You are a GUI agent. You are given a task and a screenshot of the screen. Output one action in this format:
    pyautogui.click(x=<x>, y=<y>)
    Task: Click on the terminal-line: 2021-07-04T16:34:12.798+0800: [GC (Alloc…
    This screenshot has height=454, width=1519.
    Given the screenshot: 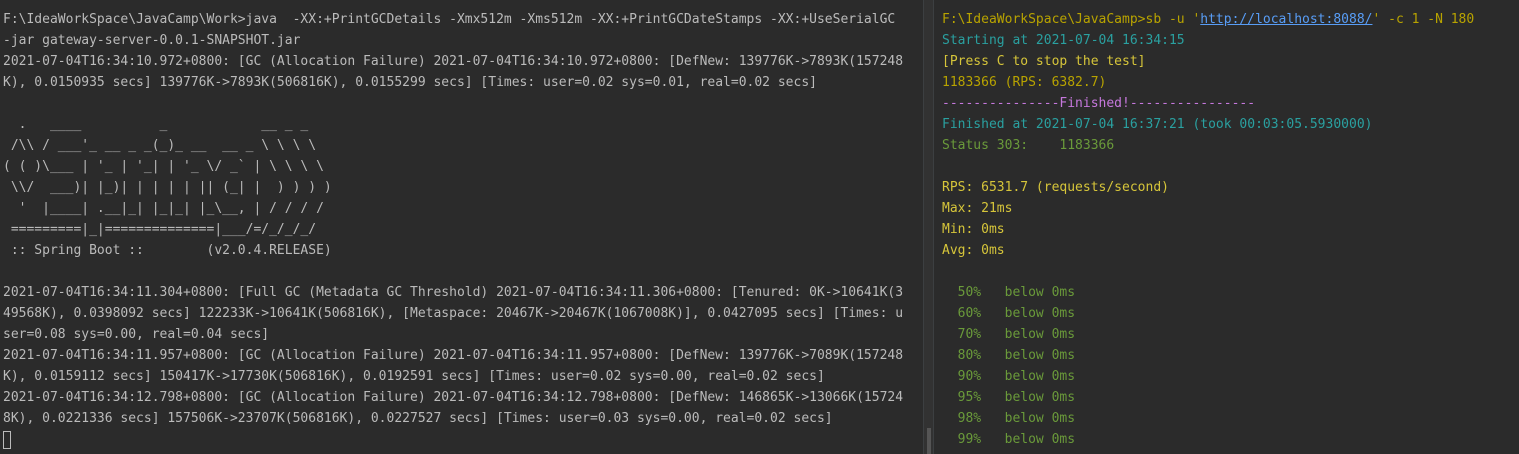 What is the action you would take?
    pyautogui.click(x=453, y=397)
    